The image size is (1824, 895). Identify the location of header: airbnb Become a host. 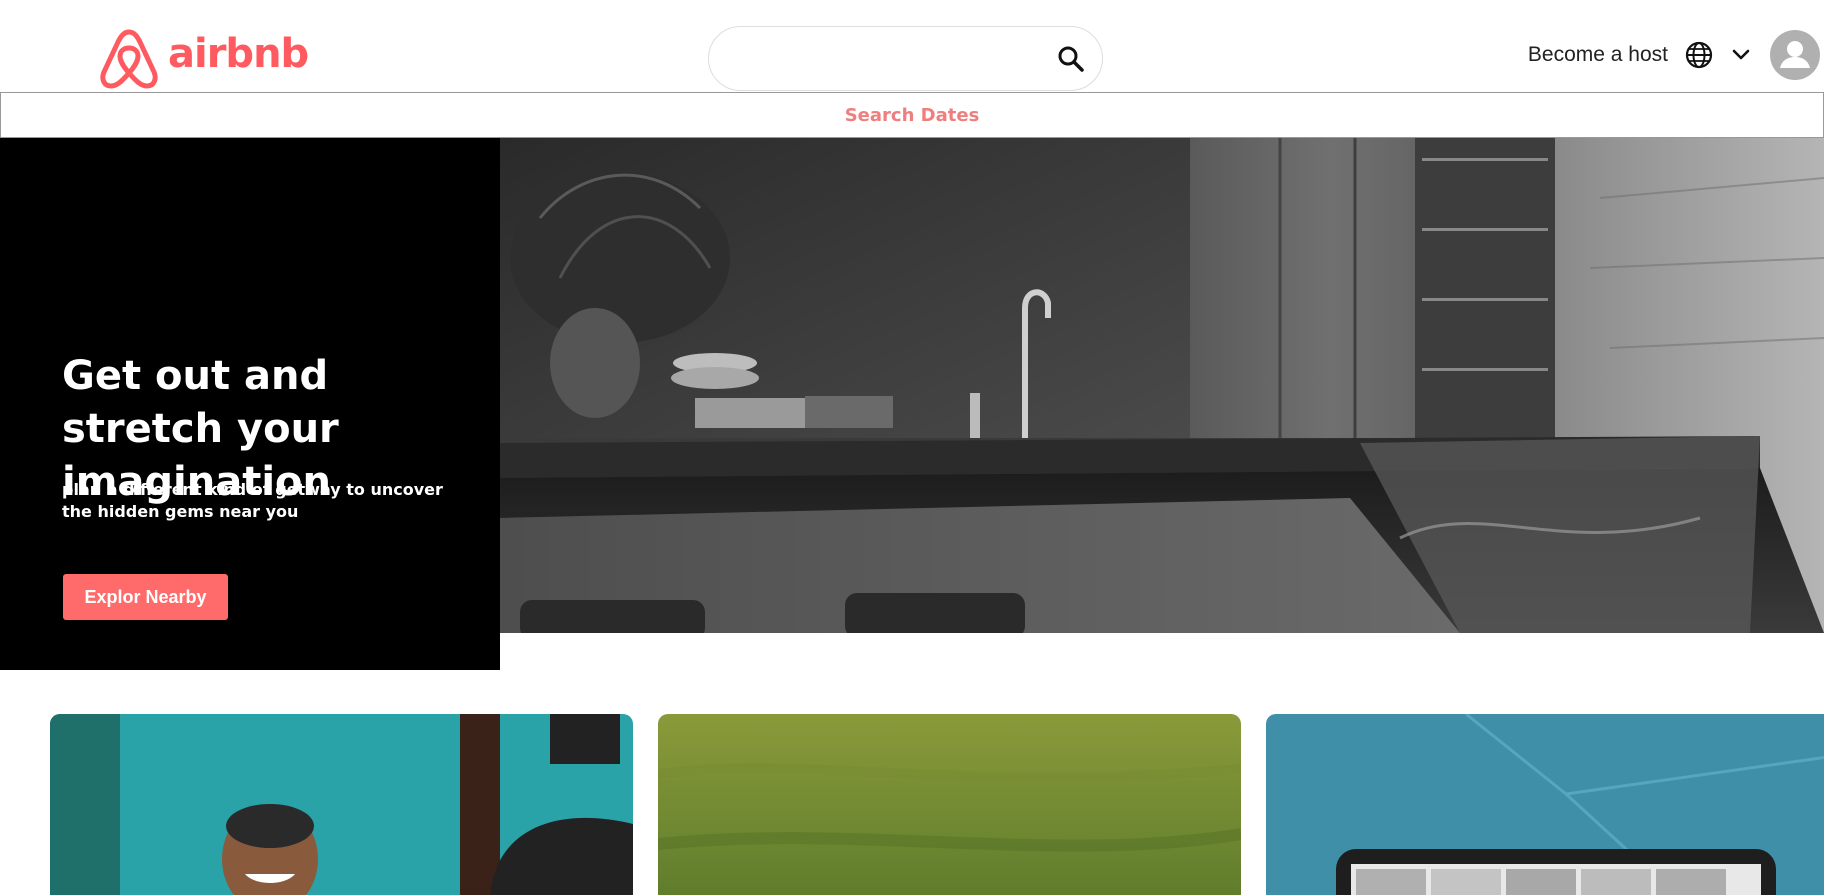
(912, 46).